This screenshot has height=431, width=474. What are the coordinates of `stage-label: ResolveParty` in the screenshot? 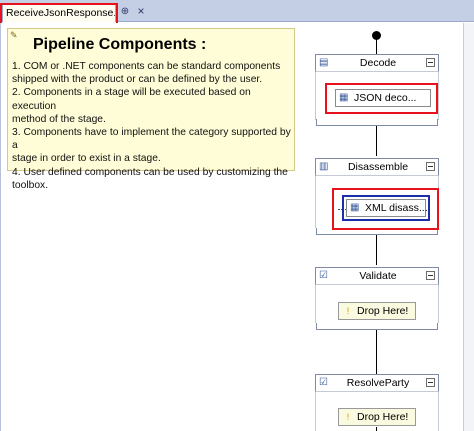 It's located at (378, 383).